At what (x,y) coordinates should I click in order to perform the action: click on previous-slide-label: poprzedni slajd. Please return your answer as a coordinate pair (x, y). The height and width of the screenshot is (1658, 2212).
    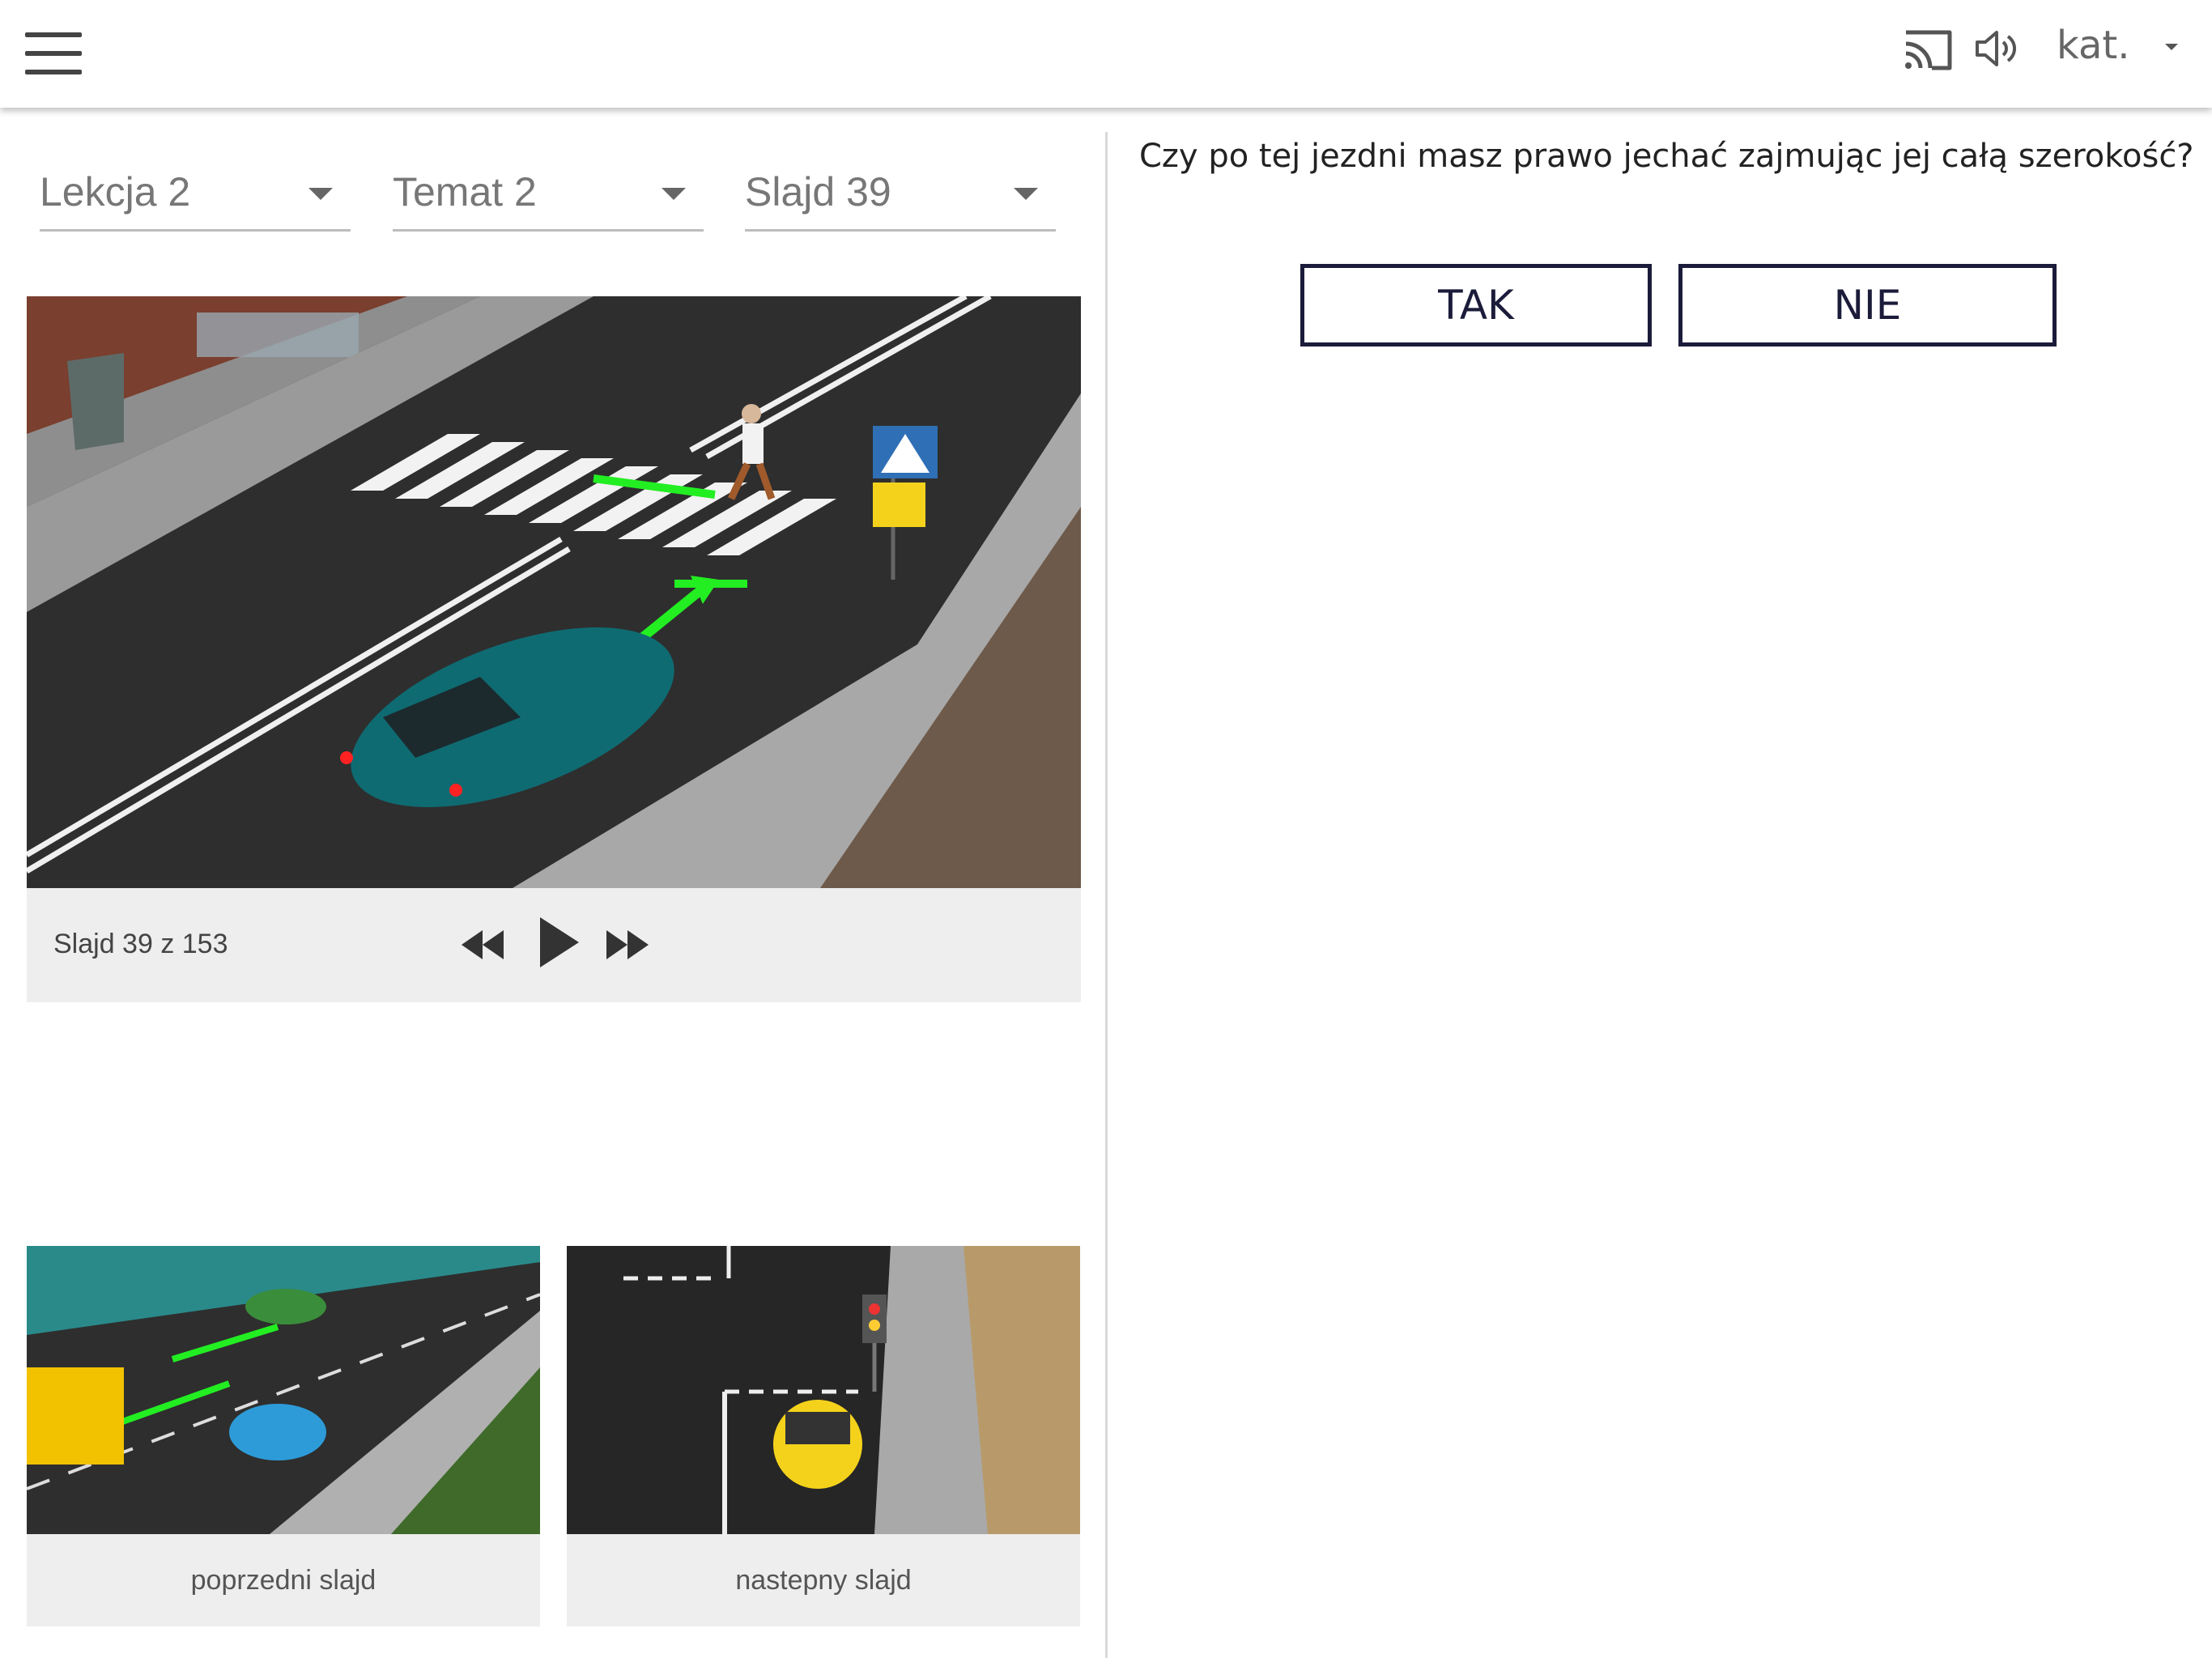
    Looking at the image, I should click on (283, 1580).